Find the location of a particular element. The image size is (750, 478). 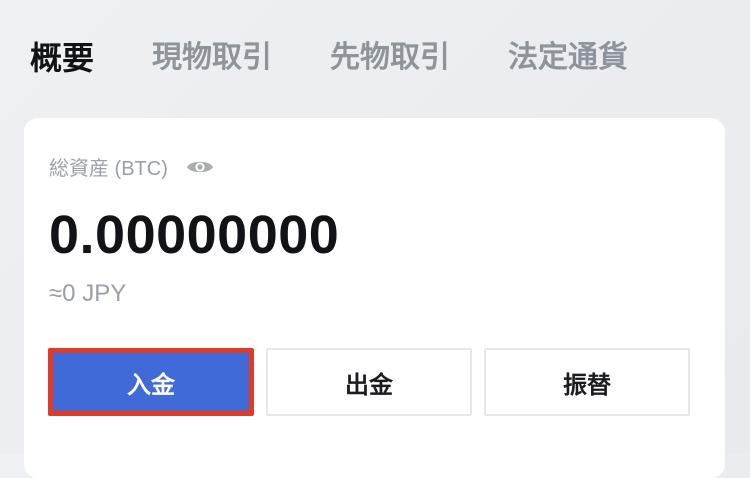

tab-spot-trading: 現物取引 is located at coordinates (212, 58).